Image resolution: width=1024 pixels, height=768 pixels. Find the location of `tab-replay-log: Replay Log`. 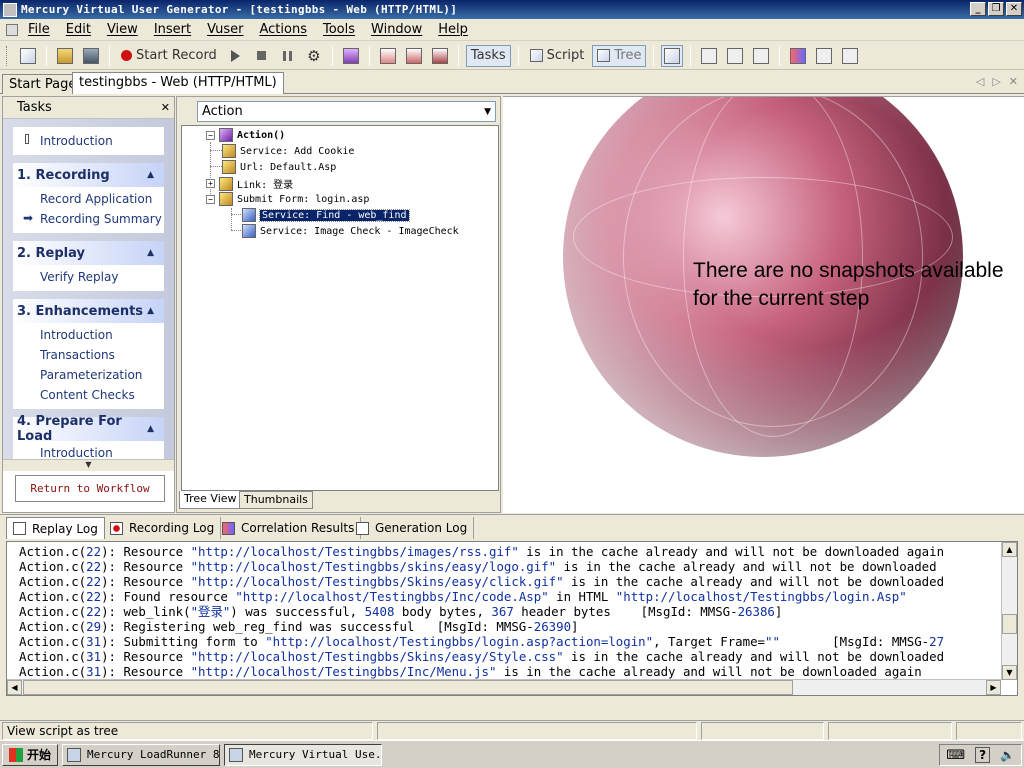

tab-replay-log: Replay Log is located at coordinates (55, 528).